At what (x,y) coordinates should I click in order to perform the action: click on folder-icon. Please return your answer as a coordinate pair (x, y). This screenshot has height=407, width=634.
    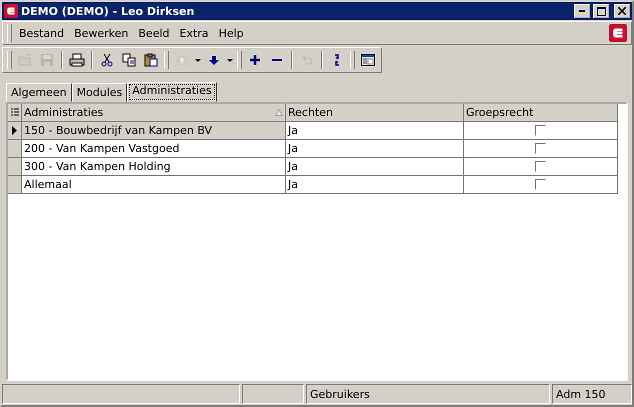
    Looking at the image, I should click on (25, 60).